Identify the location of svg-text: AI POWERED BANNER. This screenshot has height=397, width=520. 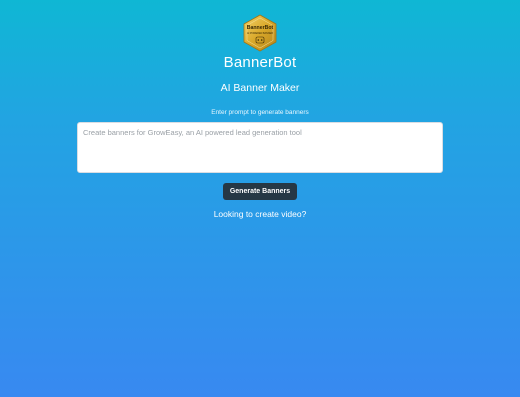
(260, 33).